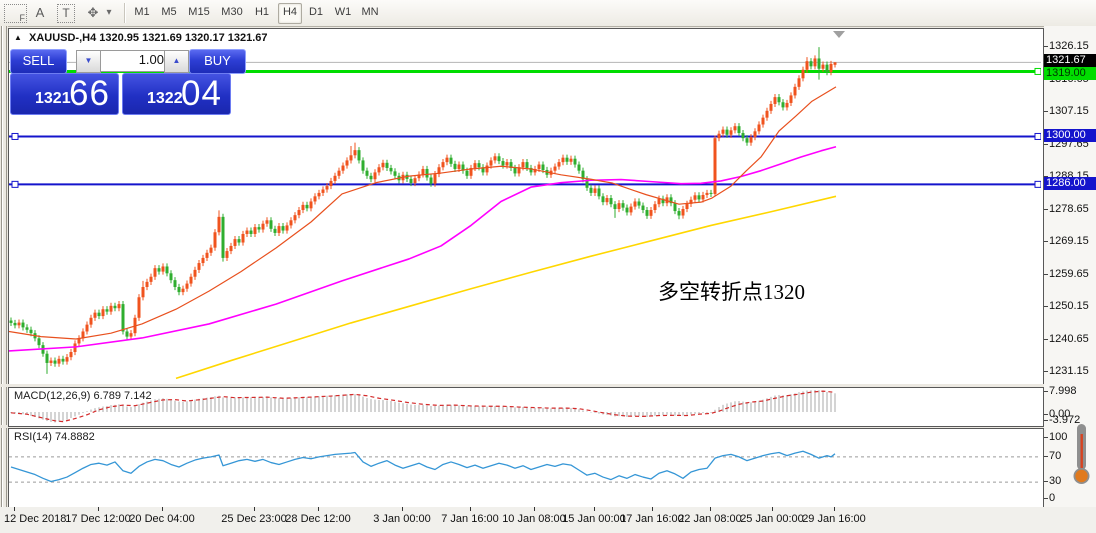 Image resolution: width=1096 pixels, height=533 pixels. Describe the element at coordinates (1070, 183) in the screenshot. I see `price-badge: 1286.00` at that location.